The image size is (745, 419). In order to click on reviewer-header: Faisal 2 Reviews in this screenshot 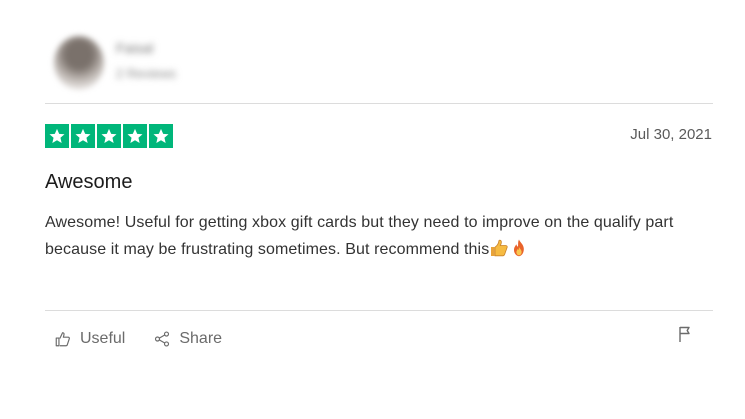, I will do `click(150, 64)`.